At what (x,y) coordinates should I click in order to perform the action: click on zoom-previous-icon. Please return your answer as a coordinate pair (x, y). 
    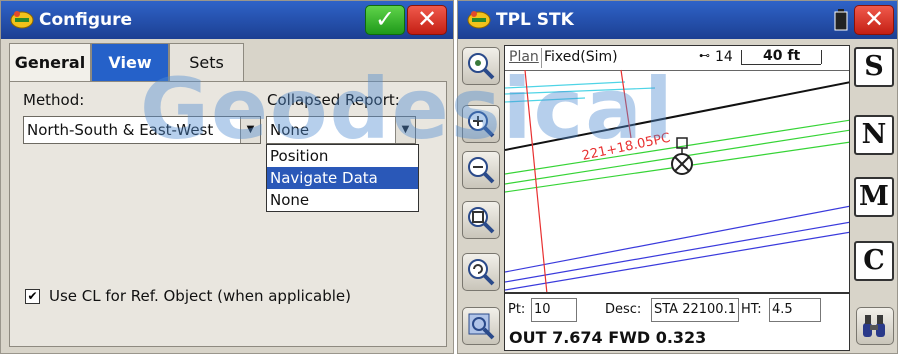
    Looking at the image, I should click on (481, 272).